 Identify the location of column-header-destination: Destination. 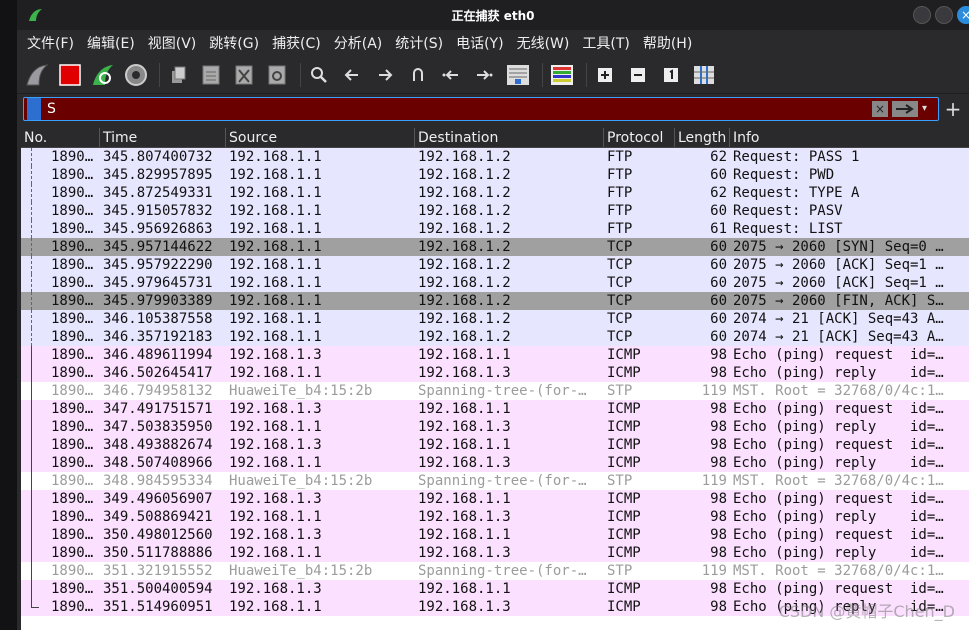
(509, 137).